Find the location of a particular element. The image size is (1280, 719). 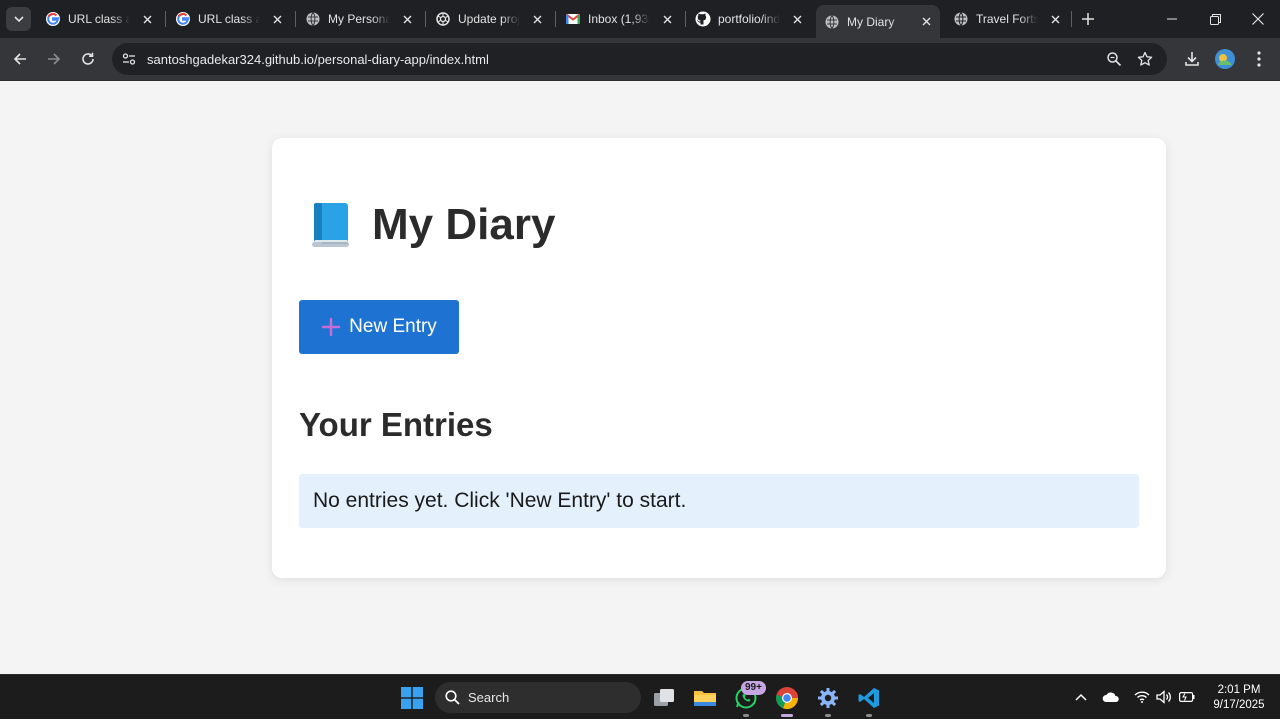

clock-time: 2:01 PM is located at coordinates (1239, 690).